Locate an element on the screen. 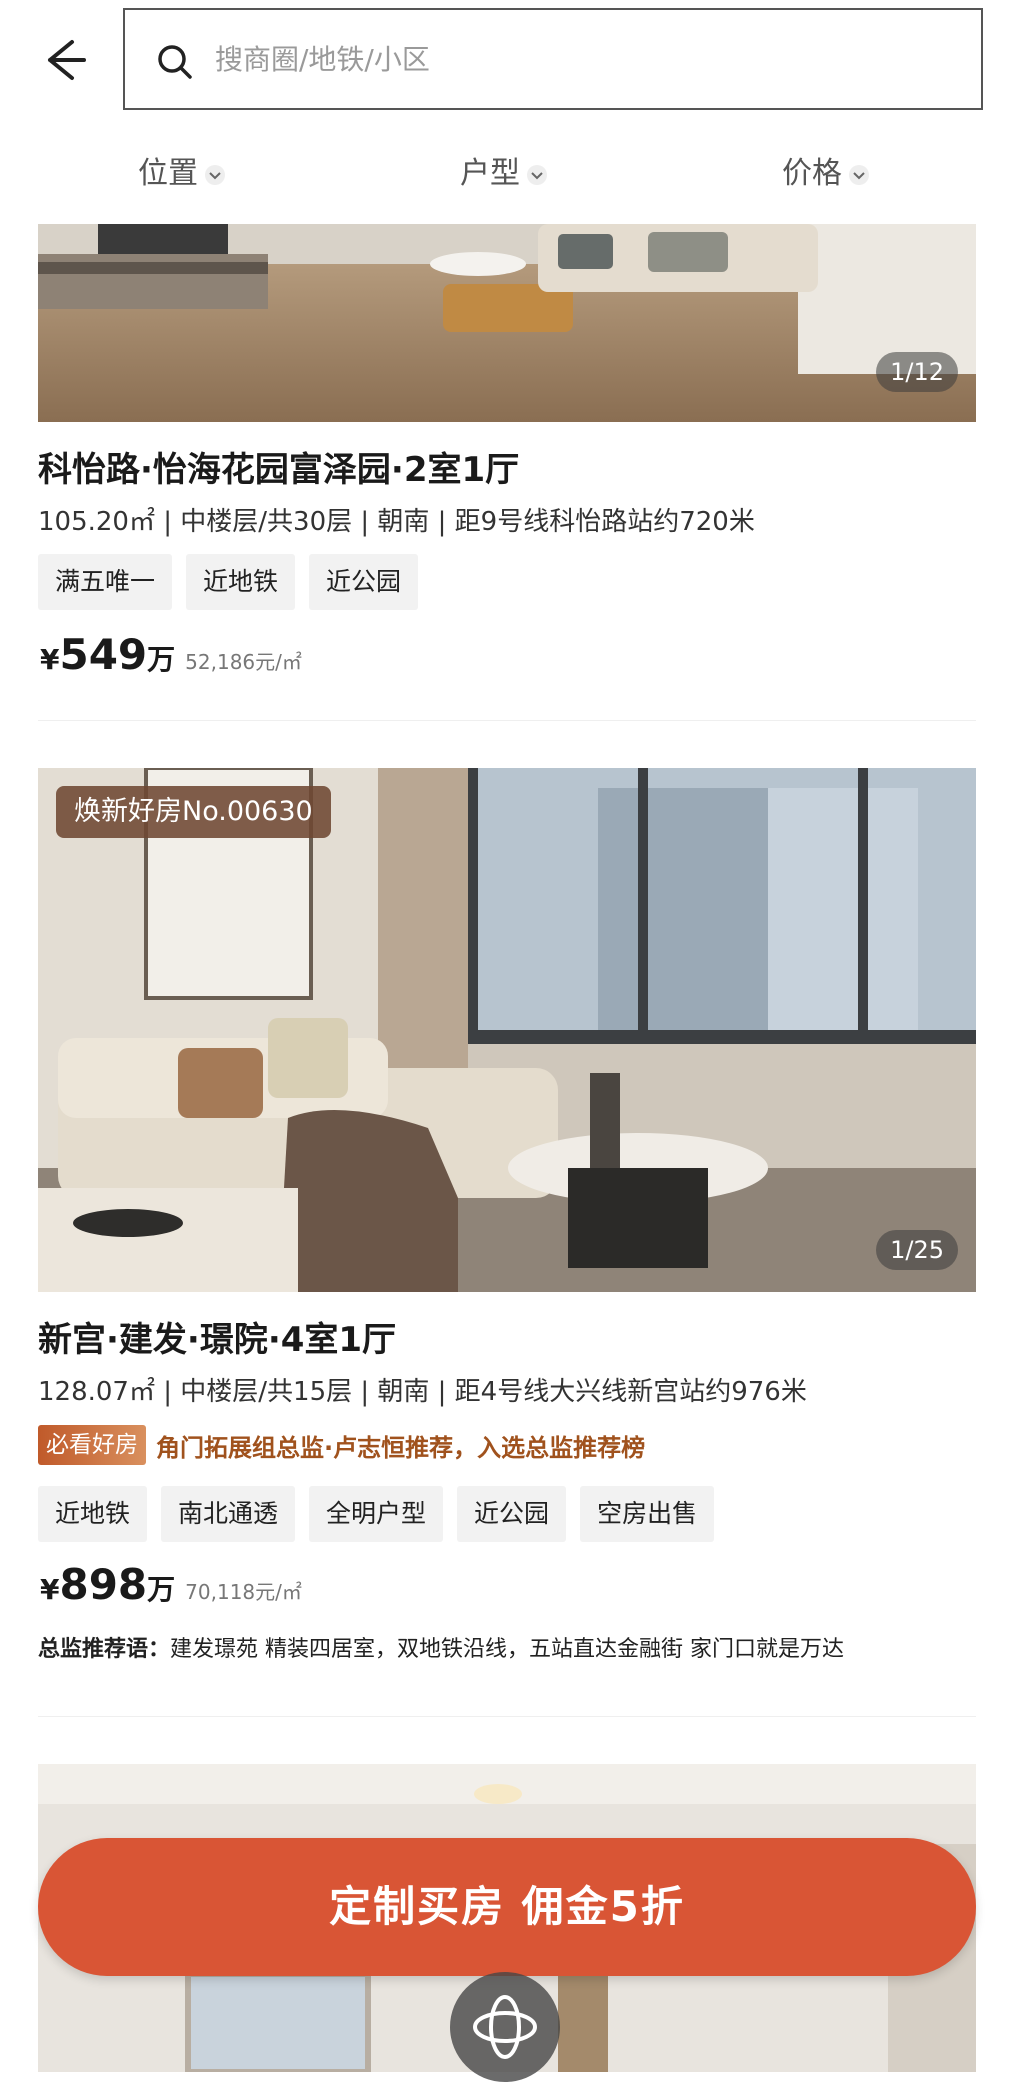 The image size is (1013, 2086). back-button is located at coordinates (68, 60).